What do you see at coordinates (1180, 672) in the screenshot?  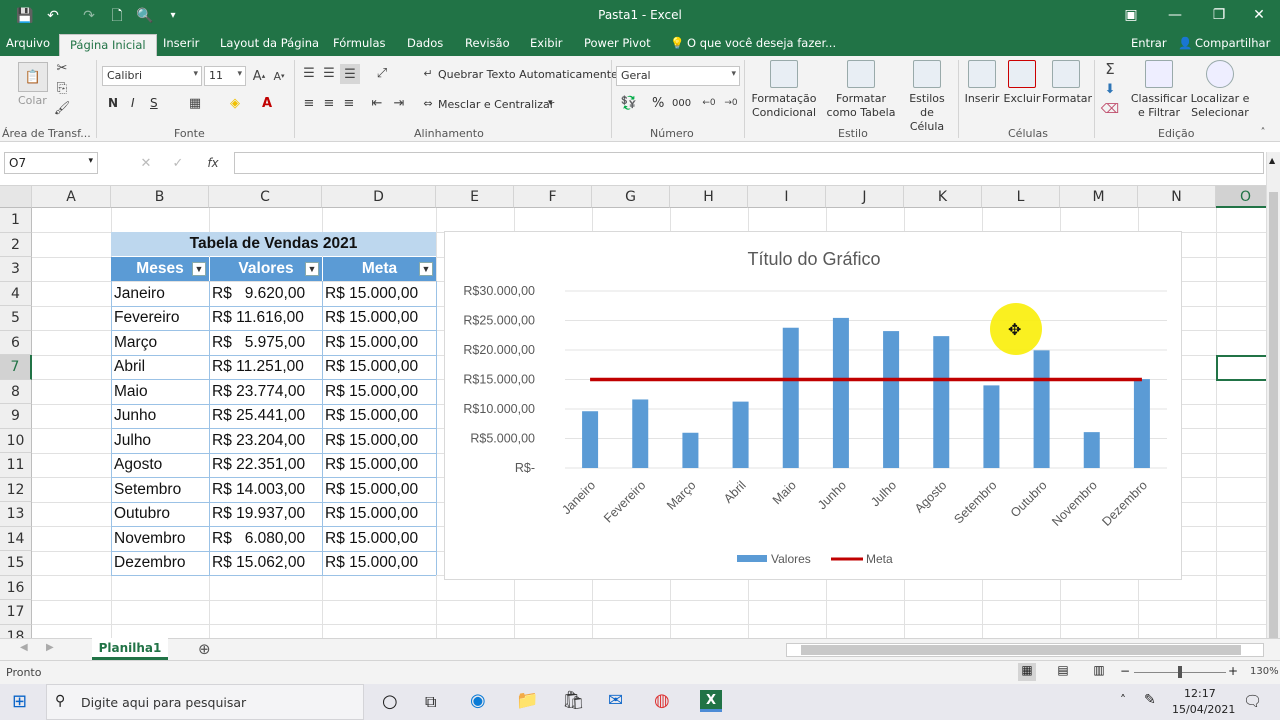 I see `zoom-slider-thumb` at bounding box center [1180, 672].